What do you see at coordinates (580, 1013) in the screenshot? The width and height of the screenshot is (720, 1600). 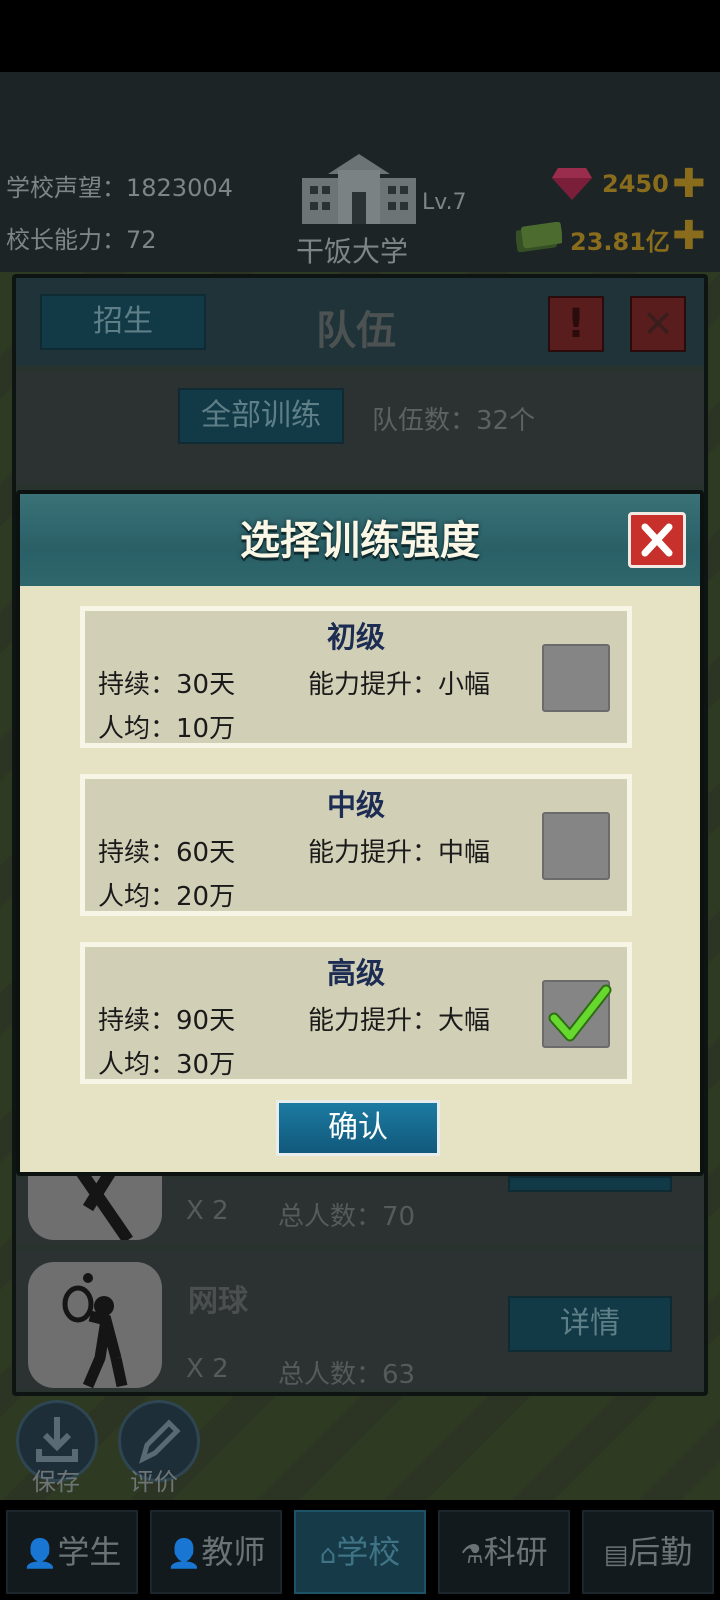 I see `checkmark-icon` at bounding box center [580, 1013].